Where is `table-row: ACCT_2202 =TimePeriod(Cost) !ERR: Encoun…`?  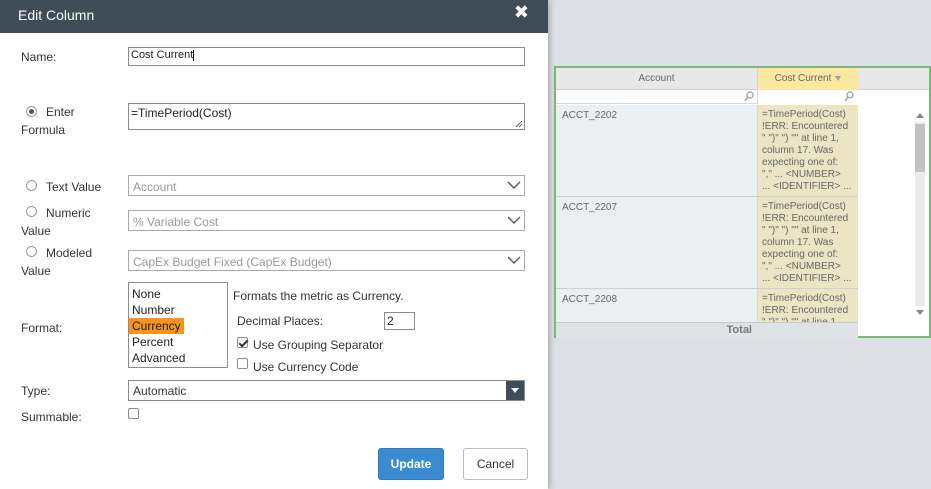
table-row: ACCT_2202 =TimePeriod(Cost) !ERR: Encoun… is located at coordinates (707, 151).